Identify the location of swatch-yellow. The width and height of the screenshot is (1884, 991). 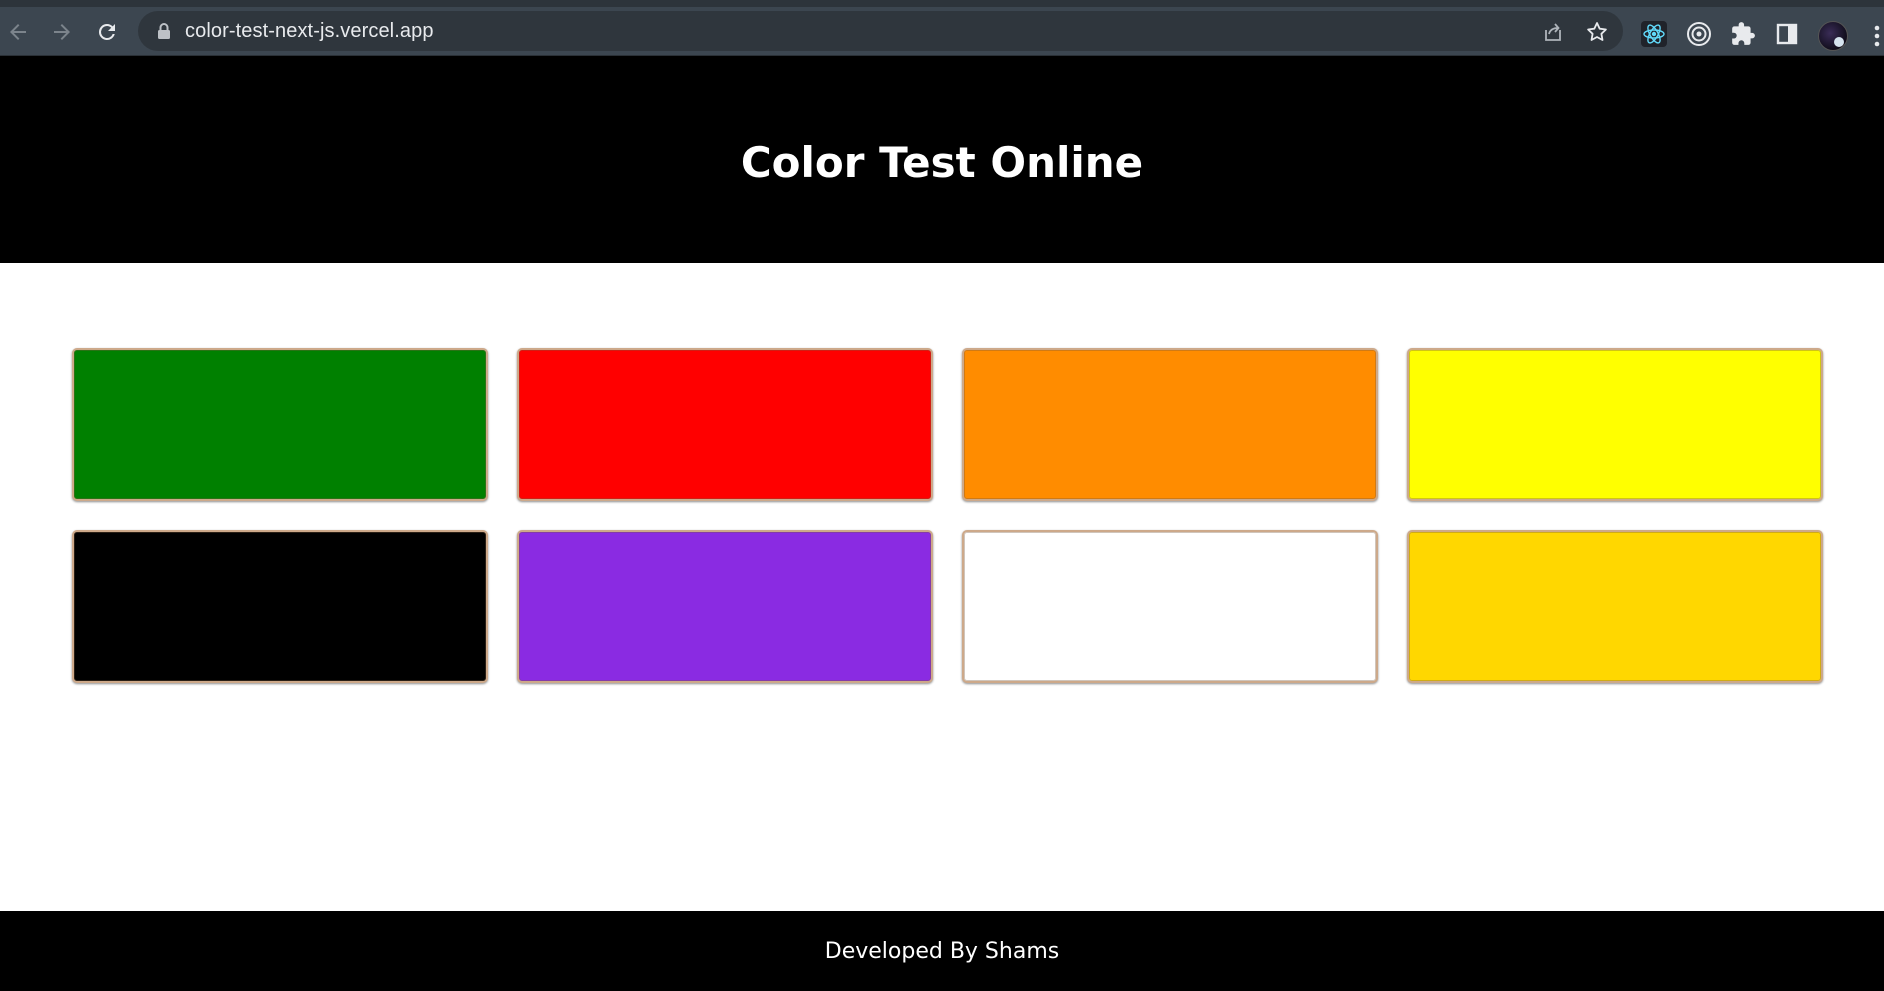
(1615, 424).